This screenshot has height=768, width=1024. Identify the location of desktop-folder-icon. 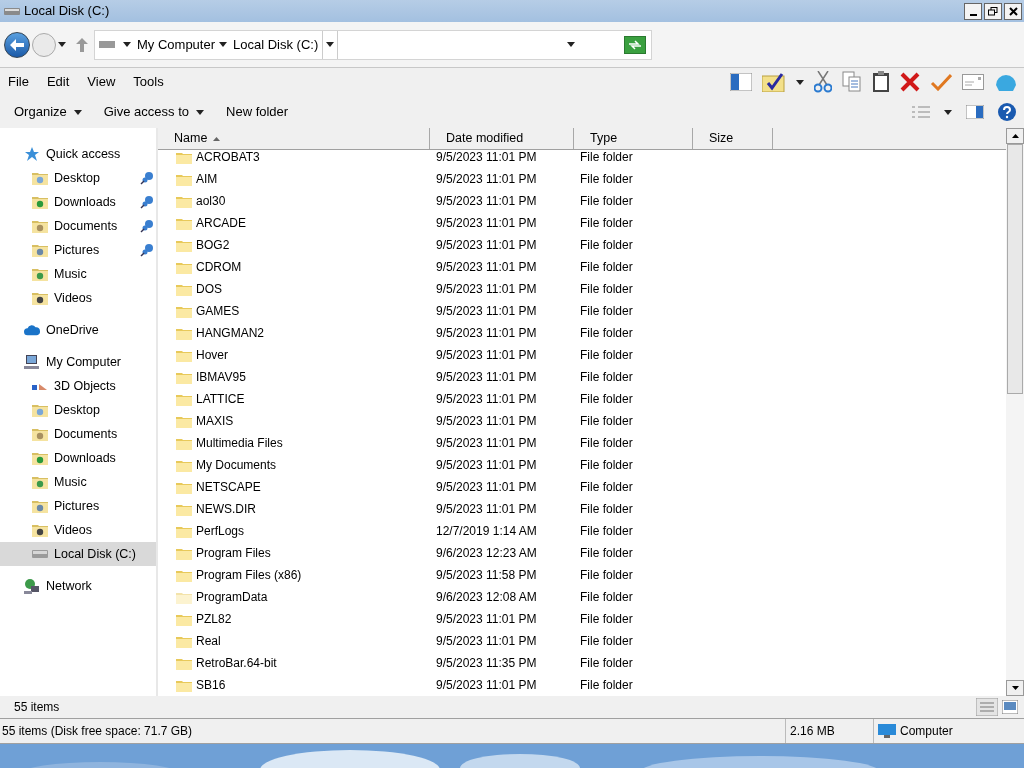
(40, 178).